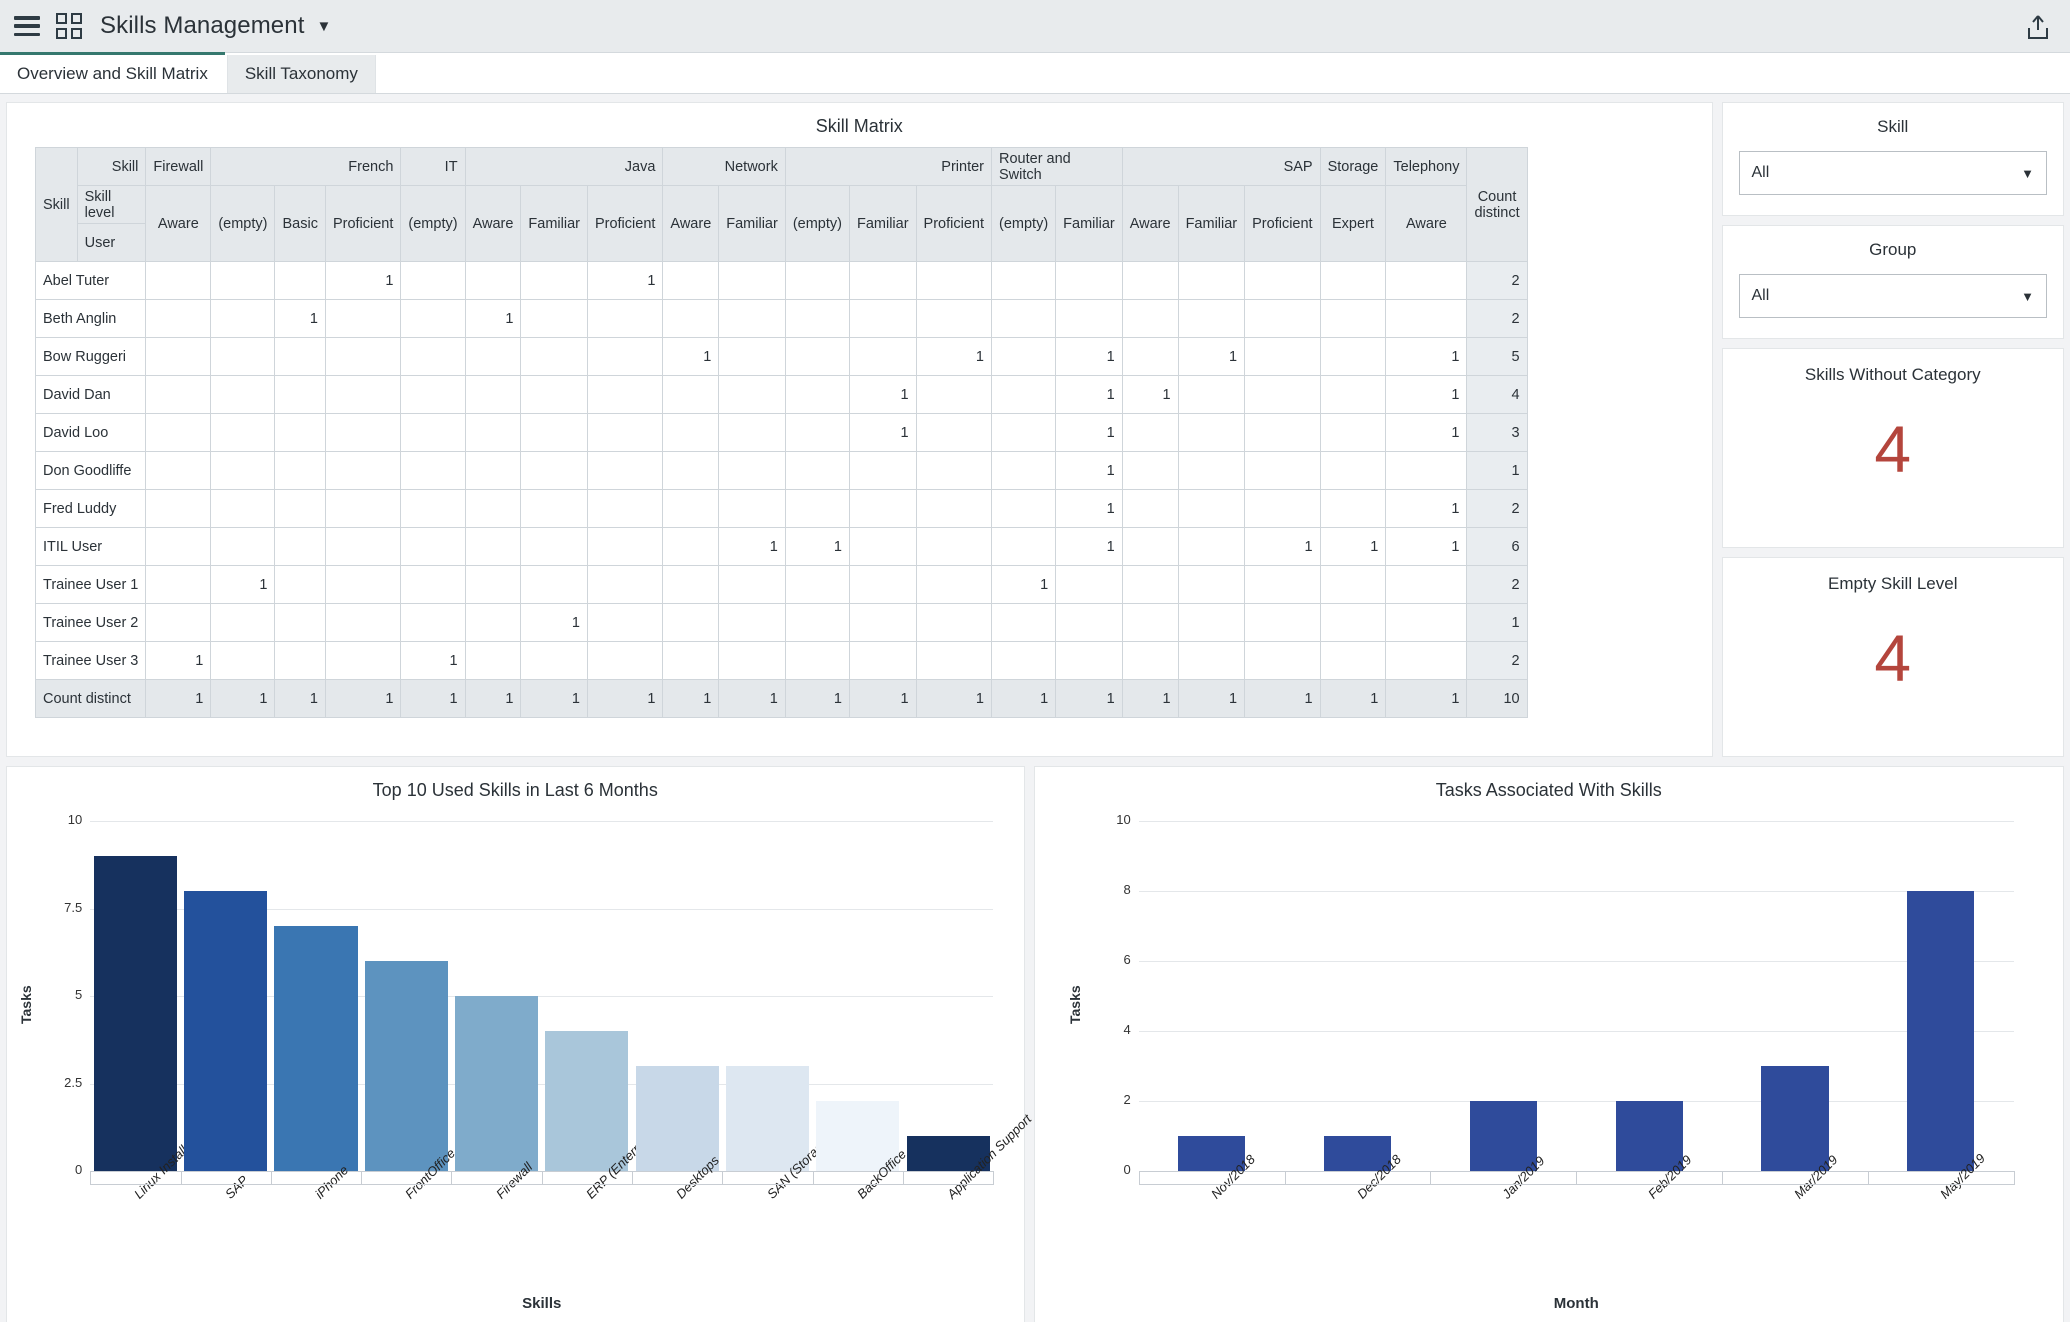 This screenshot has height=1322, width=2070. What do you see at coordinates (781, 470) in the screenshot?
I see `table-row: Don Goodliffe 1 1` at bounding box center [781, 470].